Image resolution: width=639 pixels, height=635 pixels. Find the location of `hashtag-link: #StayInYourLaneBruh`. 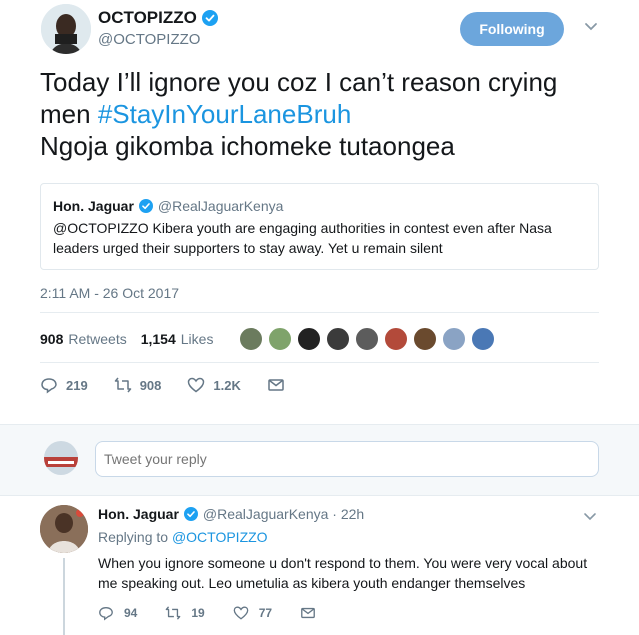

hashtag-link: #StayInYourLaneBruh is located at coordinates (224, 114).